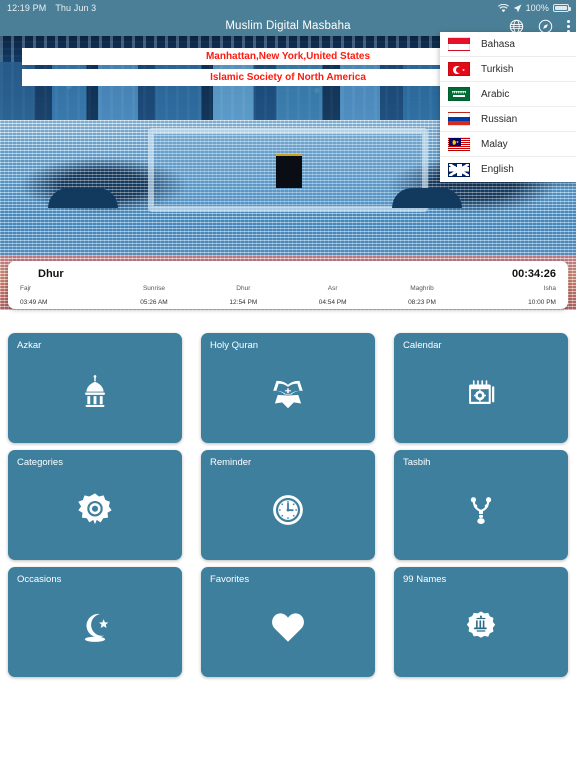 This screenshot has width=576, height=768. I want to click on status-bar-right: 100%, so click(536, 8).